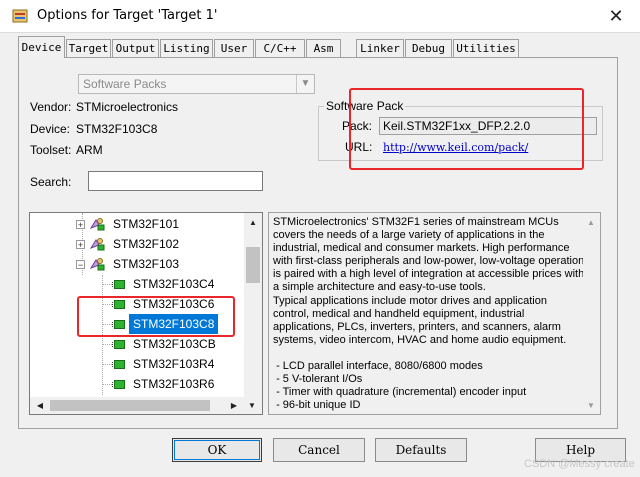  Describe the element at coordinates (88, 48) in the screenshot. I see `tab-target: Target` at that location.